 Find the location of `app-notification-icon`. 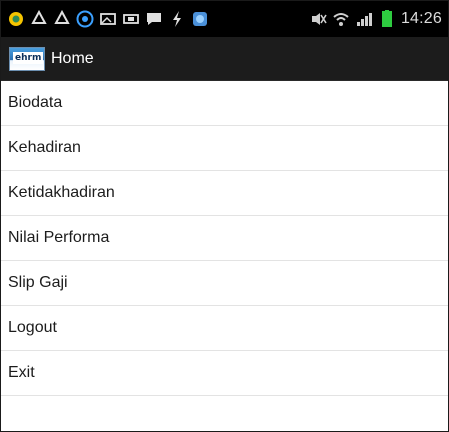

app-notification-icon is located at coordinates (16, 19).